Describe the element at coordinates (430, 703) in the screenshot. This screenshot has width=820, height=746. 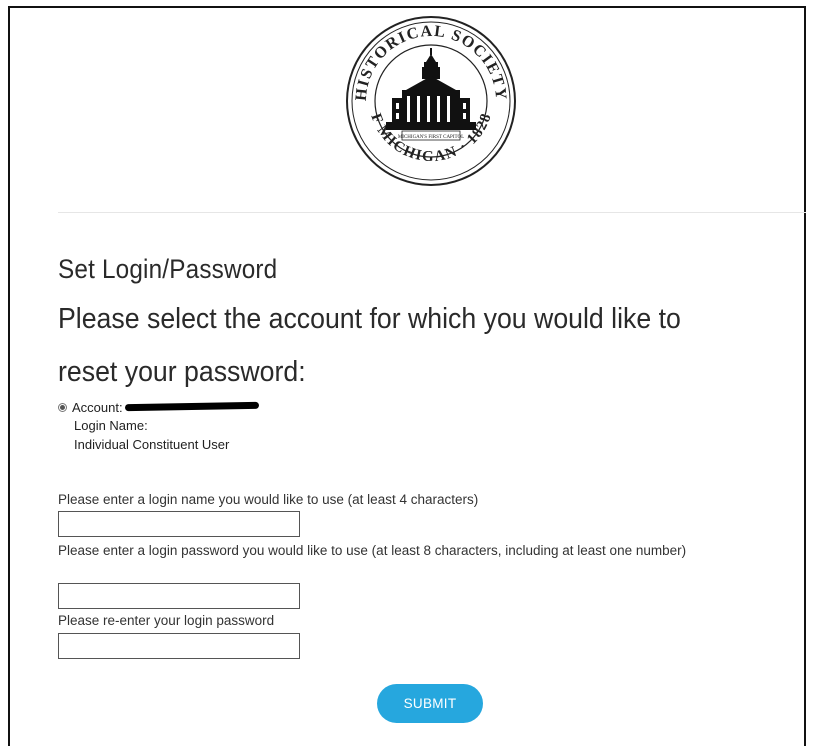
I see `submit-button: SUBMIT` at that location.